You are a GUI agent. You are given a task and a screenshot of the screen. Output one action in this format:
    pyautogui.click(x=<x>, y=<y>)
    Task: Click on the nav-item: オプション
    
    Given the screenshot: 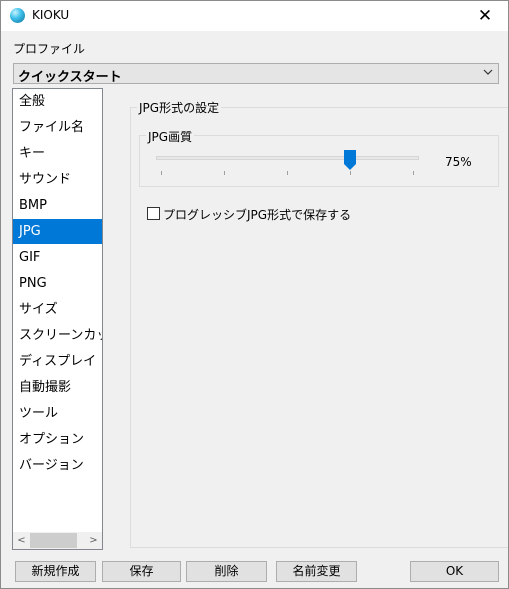 What is the action you would take?
    pyautogui.click(x=57, y=439)
    